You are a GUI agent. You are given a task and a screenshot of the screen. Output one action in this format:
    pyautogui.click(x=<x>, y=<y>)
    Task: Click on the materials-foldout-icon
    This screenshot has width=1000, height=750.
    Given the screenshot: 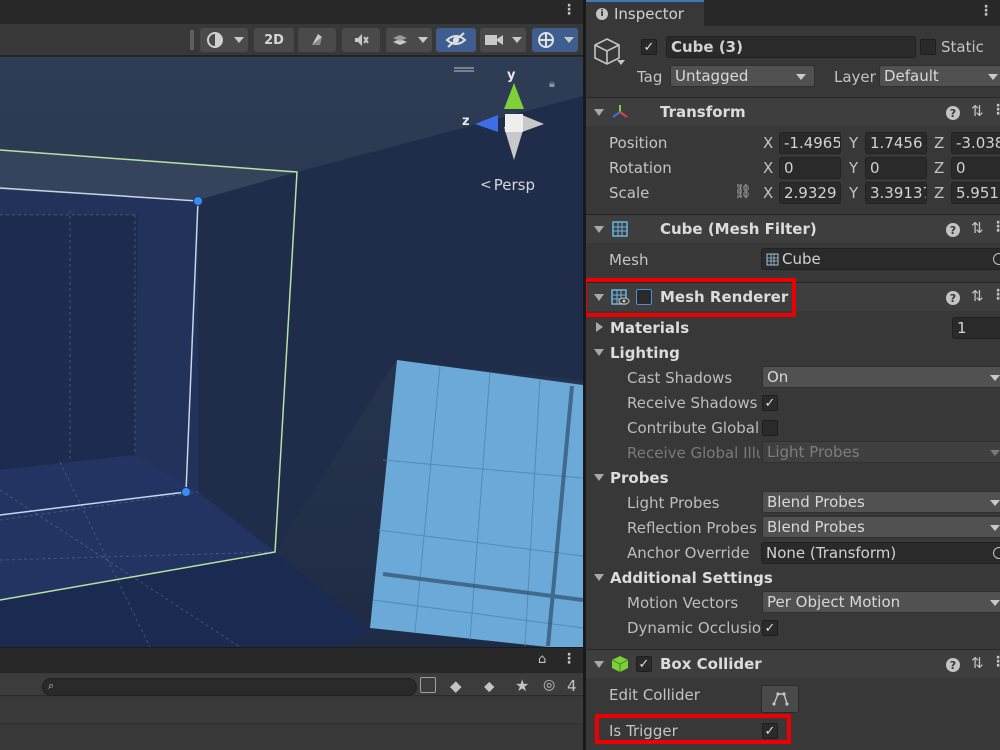 What is the action you would take?
    pyautogui.click(x=599, y=327)
    